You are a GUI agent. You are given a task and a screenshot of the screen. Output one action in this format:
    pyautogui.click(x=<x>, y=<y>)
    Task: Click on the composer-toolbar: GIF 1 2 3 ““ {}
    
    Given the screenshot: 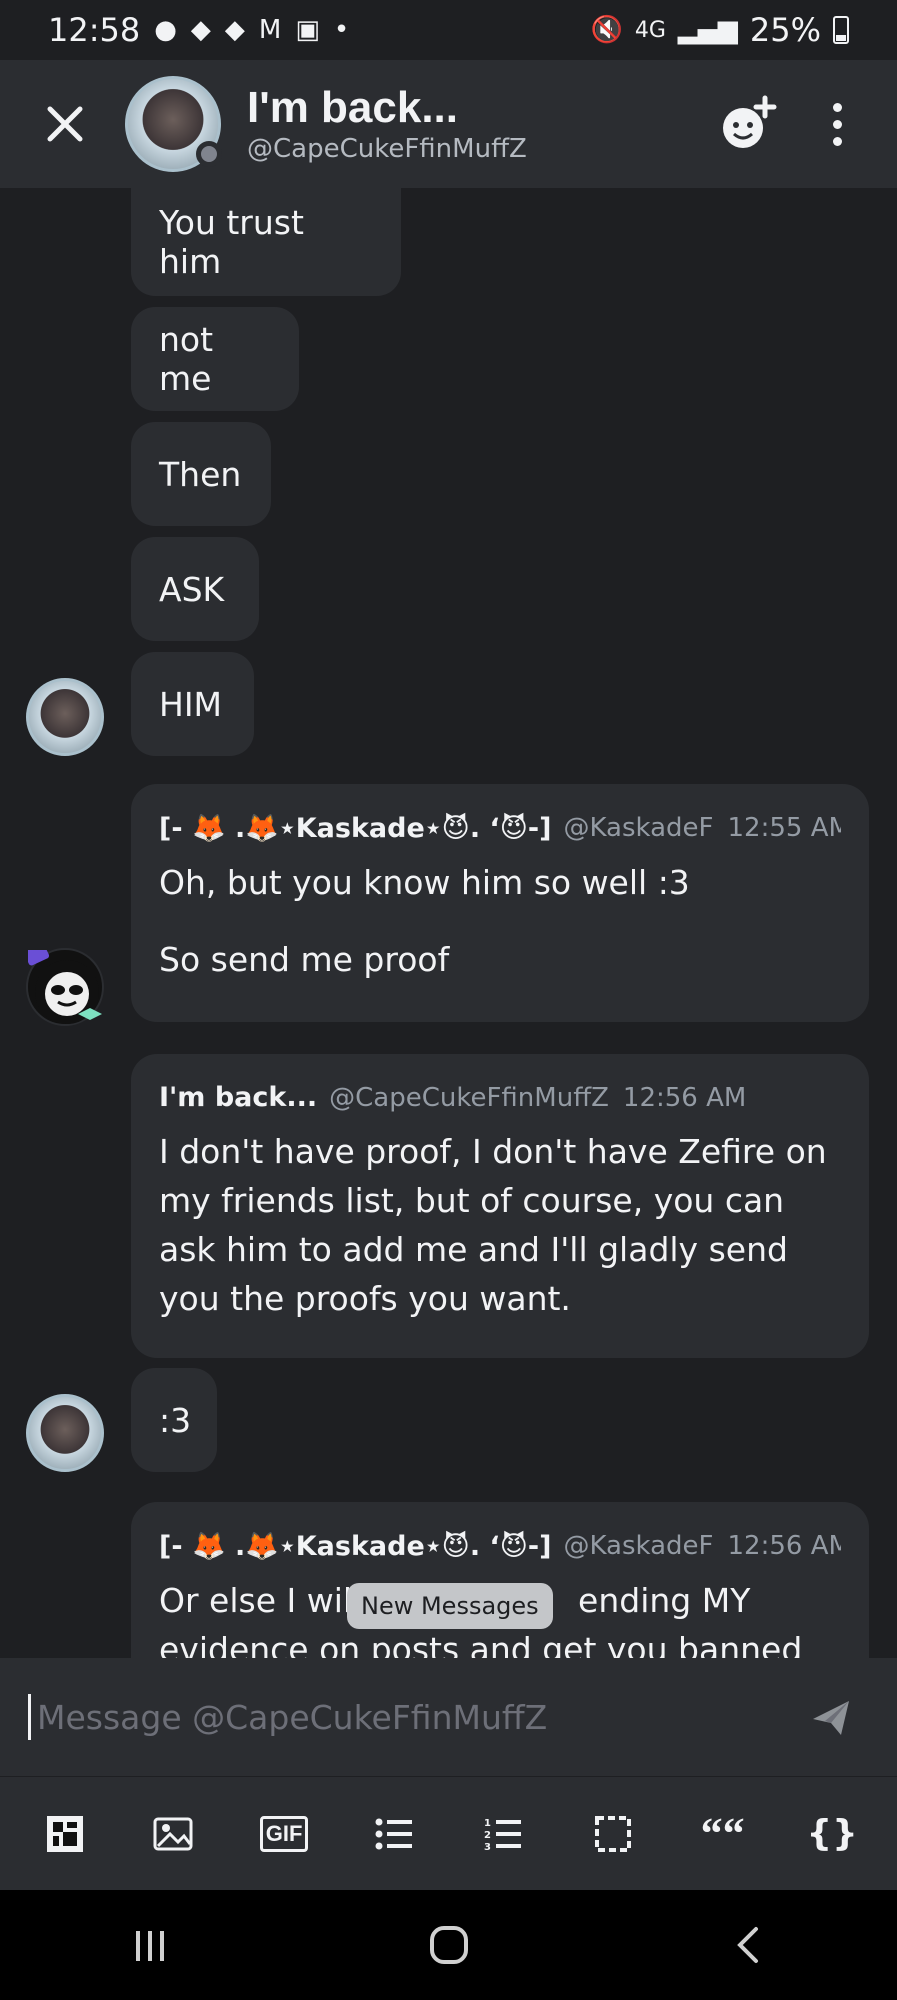 What is the action you would take?
    pyautogui.click(x=448, y=1833)
    